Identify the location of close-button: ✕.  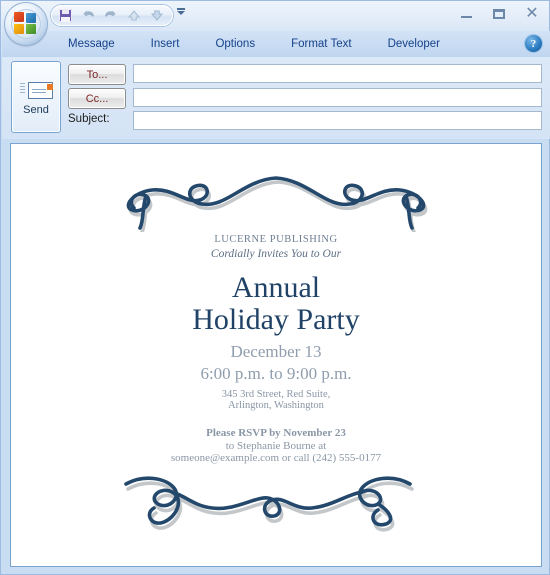
(532, 14).